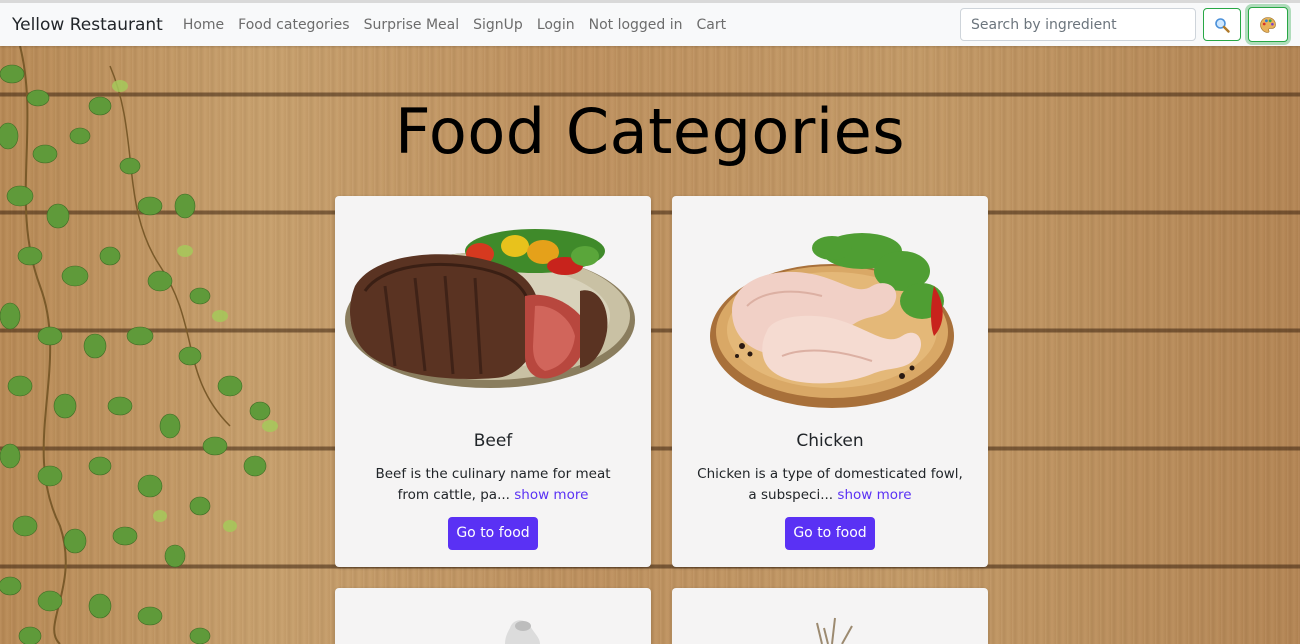 Image resolution: width=1300 pixels, height=644 pixels. Describe the element at coordinates (1078, 24) in the screenshot. I see `search-input` at that location.